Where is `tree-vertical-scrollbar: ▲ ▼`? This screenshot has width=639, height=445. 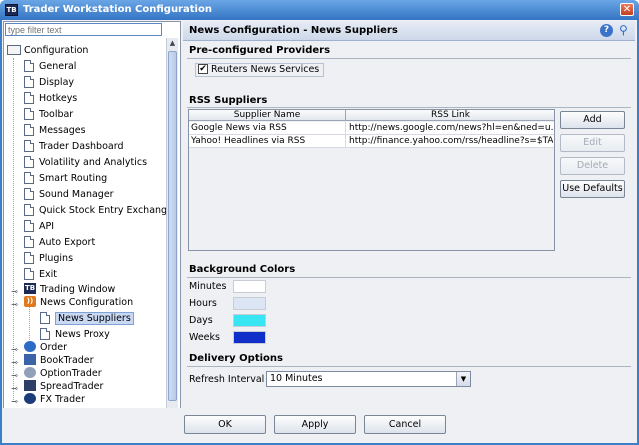
tree-vertical-scrollbar: ▲ ▼ is located at coordinates (172, 228).